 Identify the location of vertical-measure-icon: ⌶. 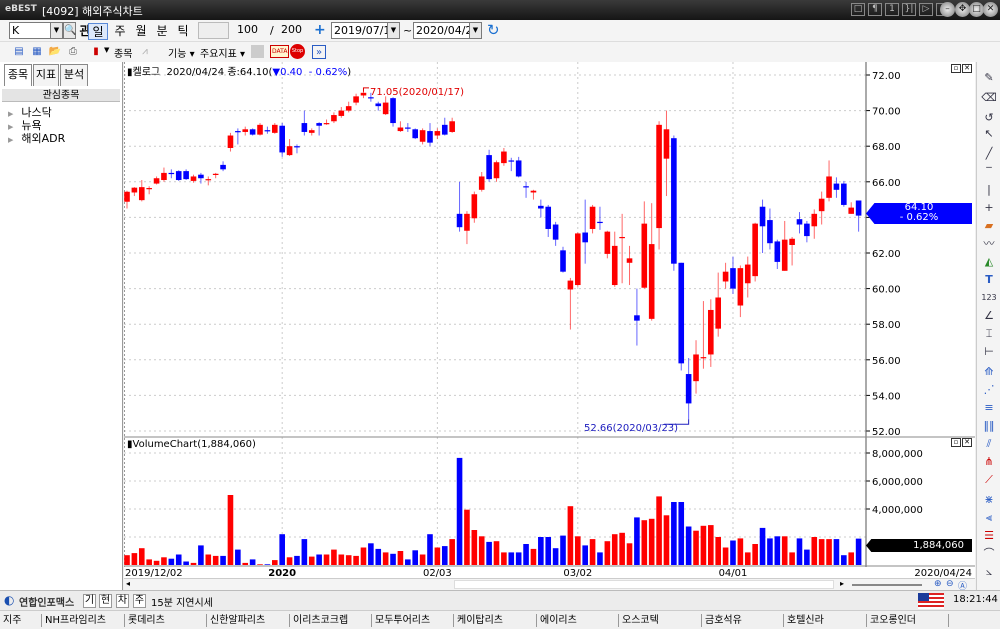
(989, 334).